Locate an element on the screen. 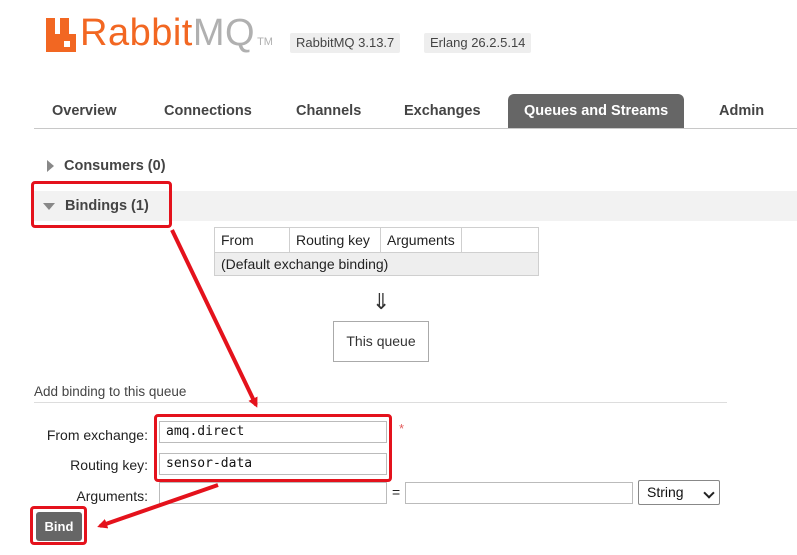 The height and width of the screenshot is (555, 797). bind-button: Bind is located at coordinates (59, 526).